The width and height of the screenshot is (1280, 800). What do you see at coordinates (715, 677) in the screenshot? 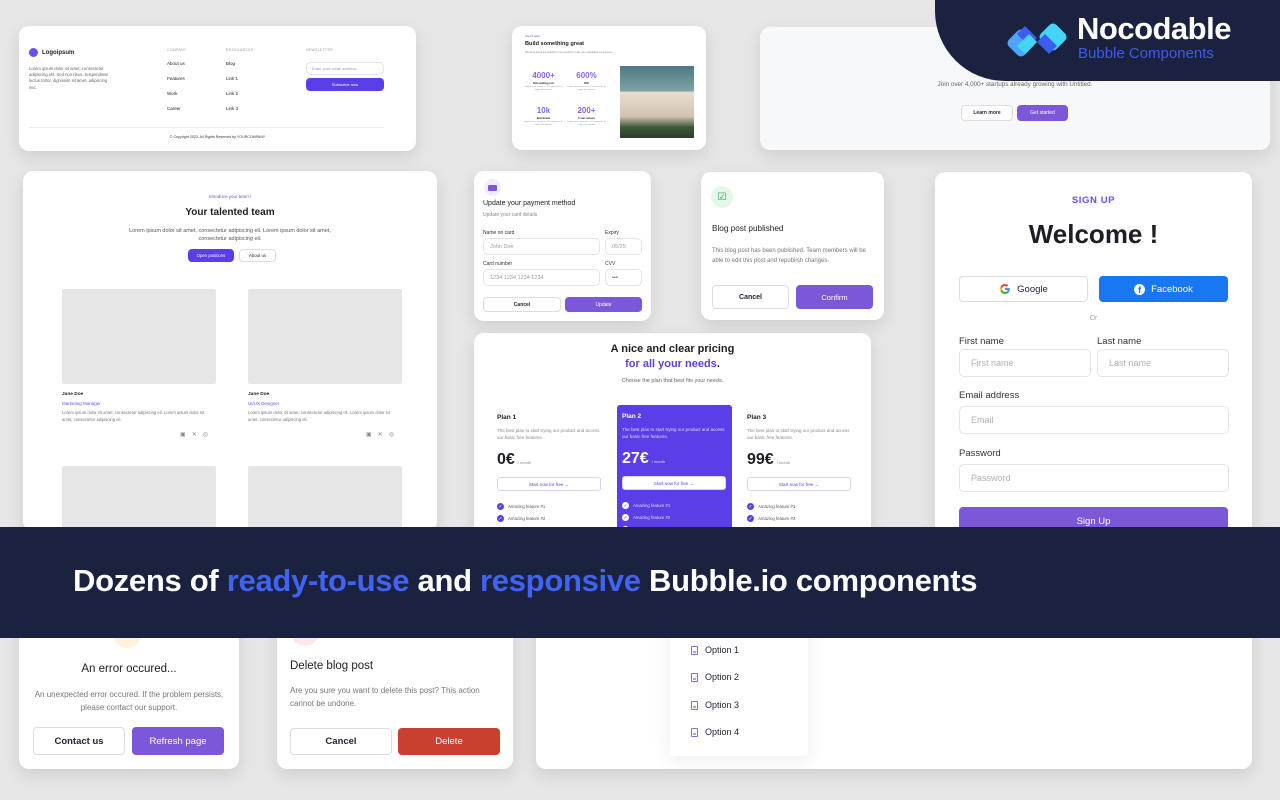
I see `dropdown-option: Option 2` at bounding box center [715, 677].